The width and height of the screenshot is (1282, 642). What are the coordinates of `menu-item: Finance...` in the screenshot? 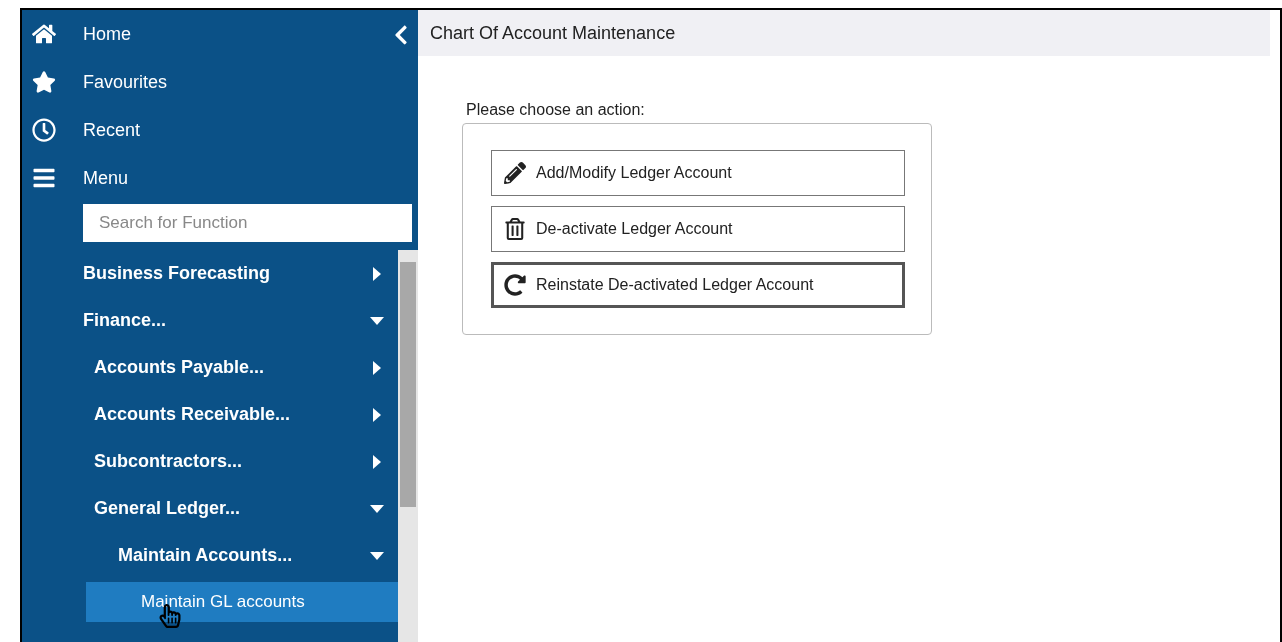 It's located at (210, 320).